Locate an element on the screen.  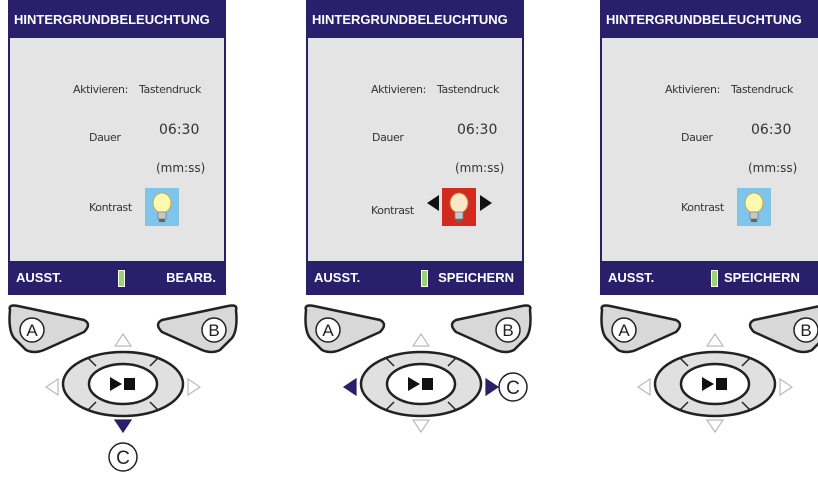
softkey-bar: AUSST. BEARB. is located at coordinates (117, 277).